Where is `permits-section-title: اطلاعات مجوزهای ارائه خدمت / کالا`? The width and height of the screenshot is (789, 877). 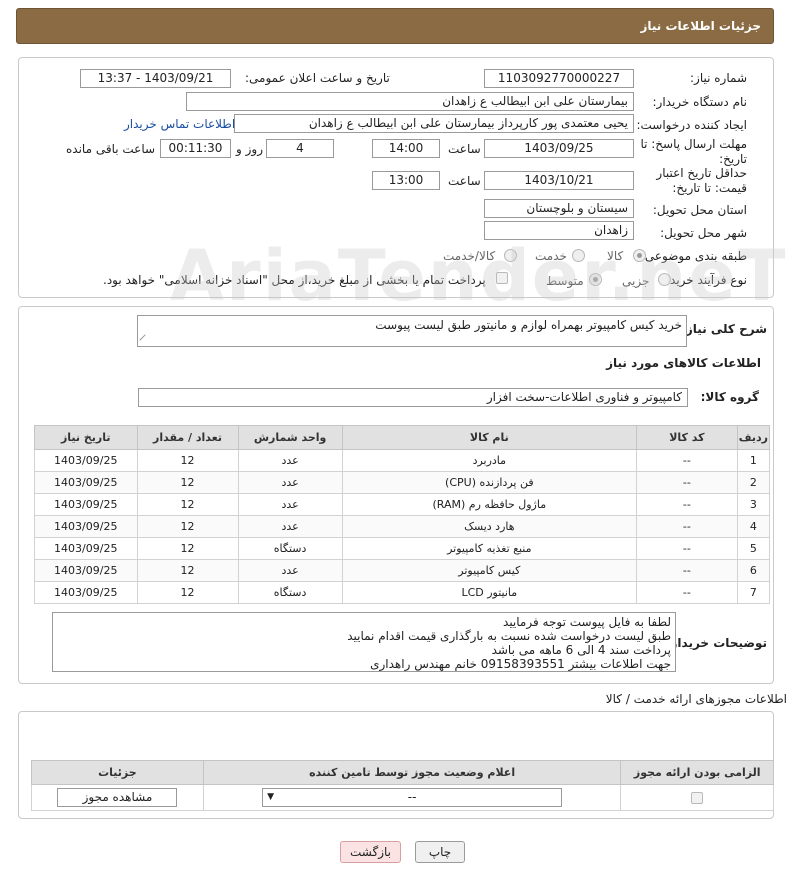 permits-section-title: اطلاعات مجوزهای ارائه خدمت / کالا is located at coordinates (696, 699).